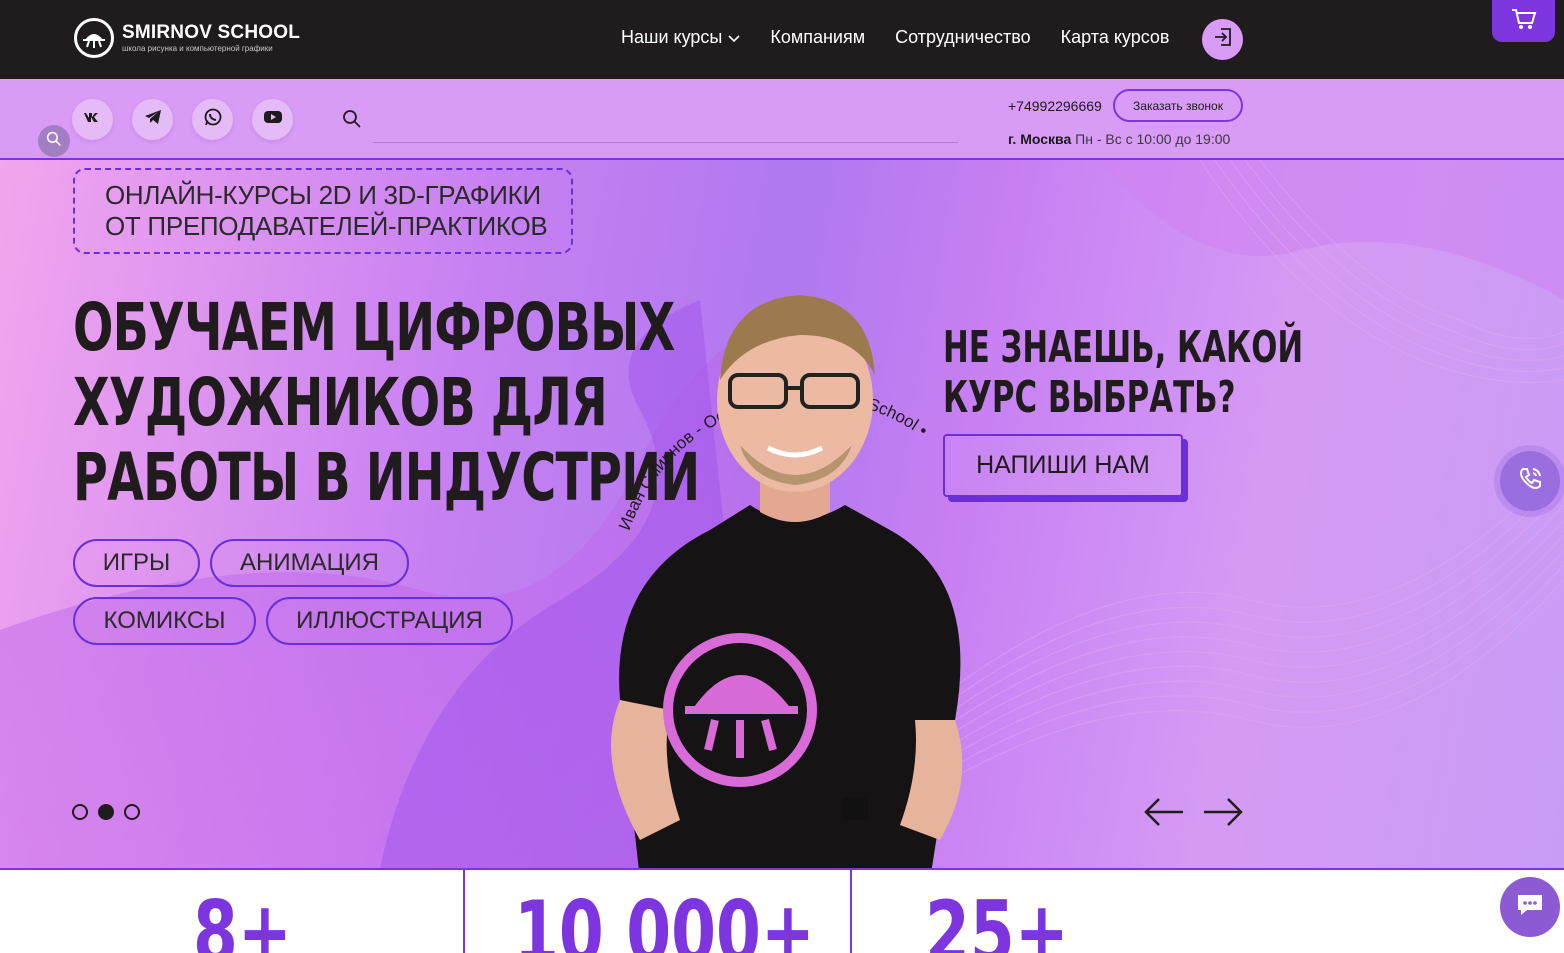 The height and width of the screenshot is (953, 1564). Describe the element at coordinates (1055, 106) in the screenshot. I see `phone-number: +74992296669` at that location.